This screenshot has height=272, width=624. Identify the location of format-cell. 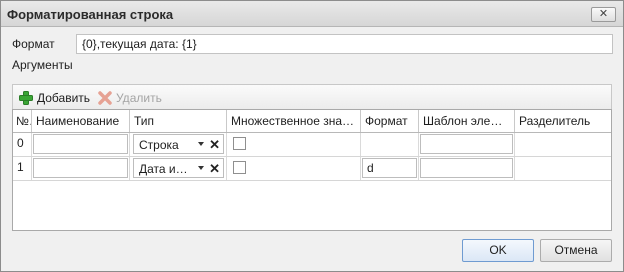
(390, 144).